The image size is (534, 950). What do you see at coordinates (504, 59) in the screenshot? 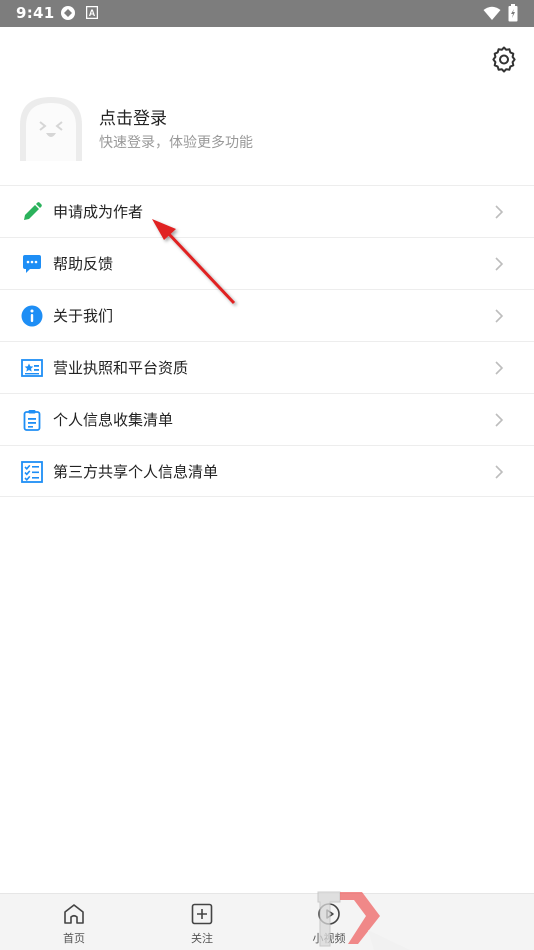
I see `gear-icon` at bounding box center [504, 59].